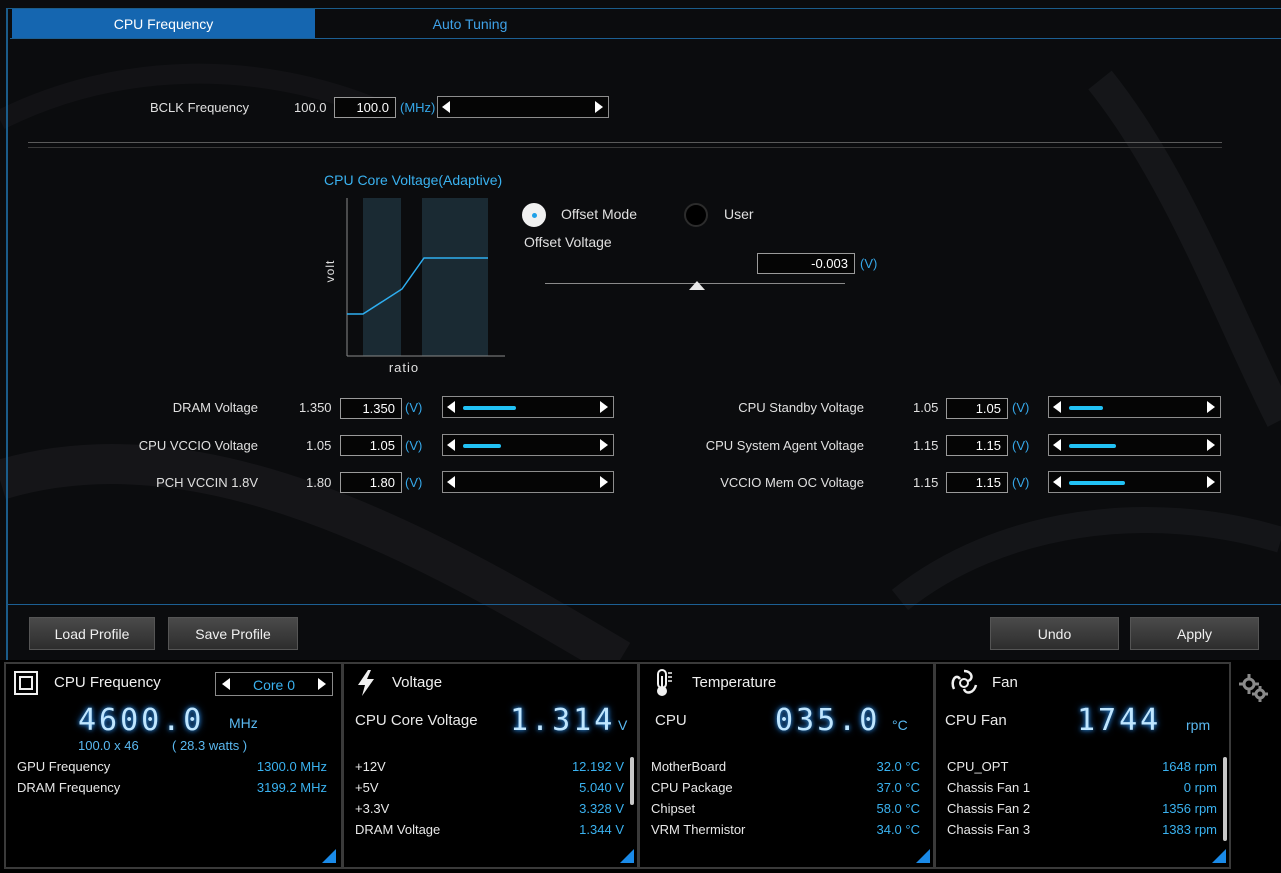  Describe the element at coordinates (371, 445) in the screenshot. I see `cpu-vccio-voltage-input: 1.05` at that location.